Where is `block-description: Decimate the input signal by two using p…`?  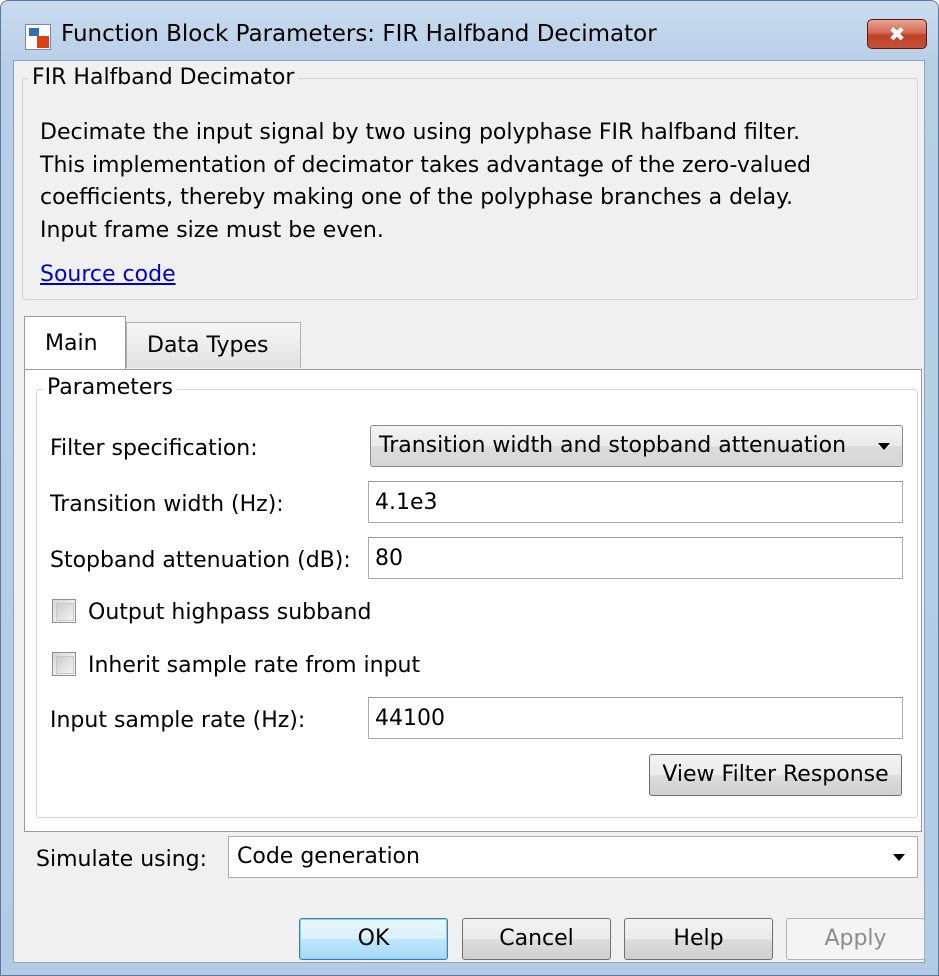
block-description: Decimate the input signal by two using p… is located at coordinates (480, 182).